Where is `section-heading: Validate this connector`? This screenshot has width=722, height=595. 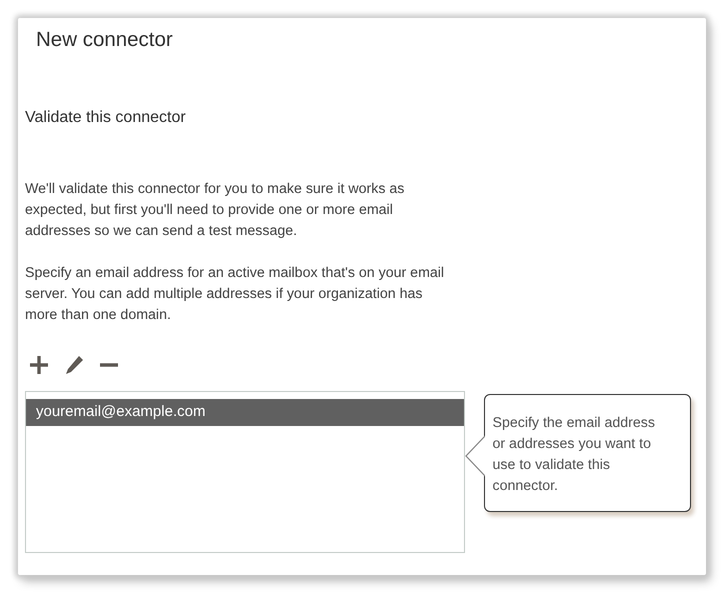 section-heading: Validate this connector is located at coordinates (106, 118).